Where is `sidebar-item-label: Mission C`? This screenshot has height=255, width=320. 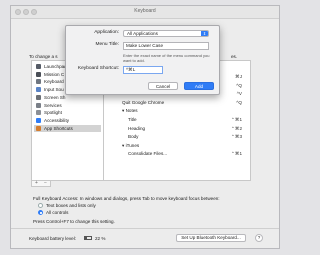
sidebar-item-label: Mission C is located at coordinates (54, 74).